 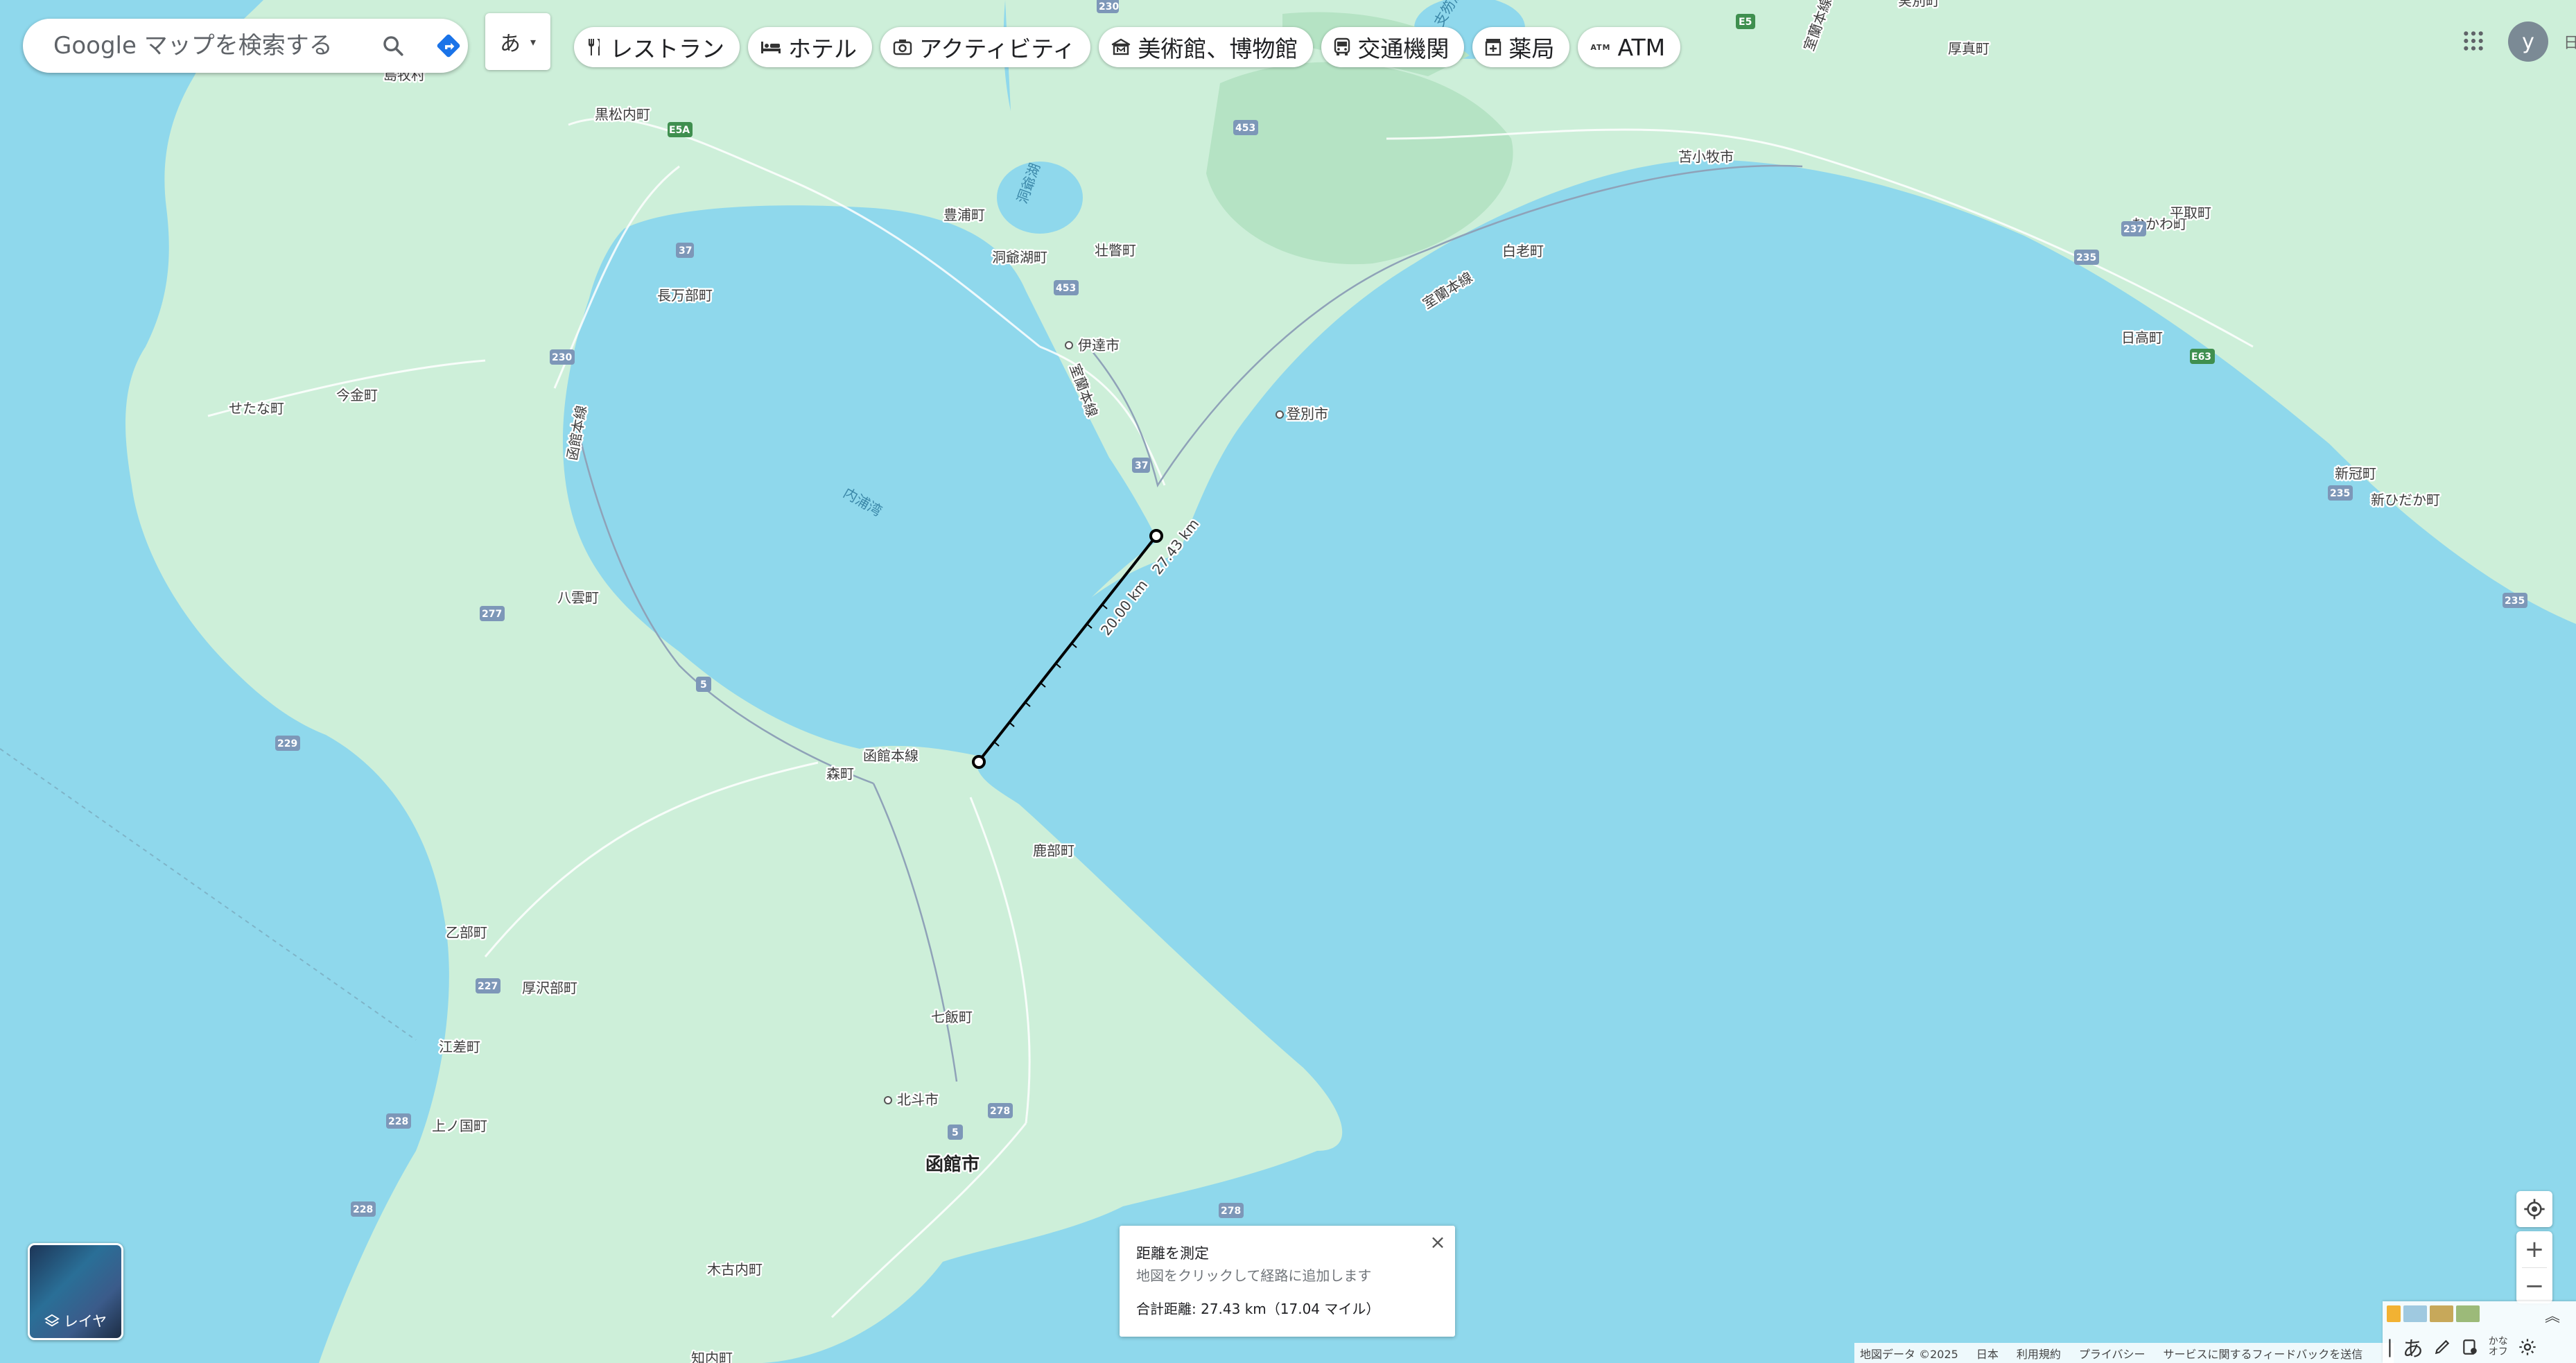 I want to click on svg-text: 室蘭本線, so click(x=1448, y=290).